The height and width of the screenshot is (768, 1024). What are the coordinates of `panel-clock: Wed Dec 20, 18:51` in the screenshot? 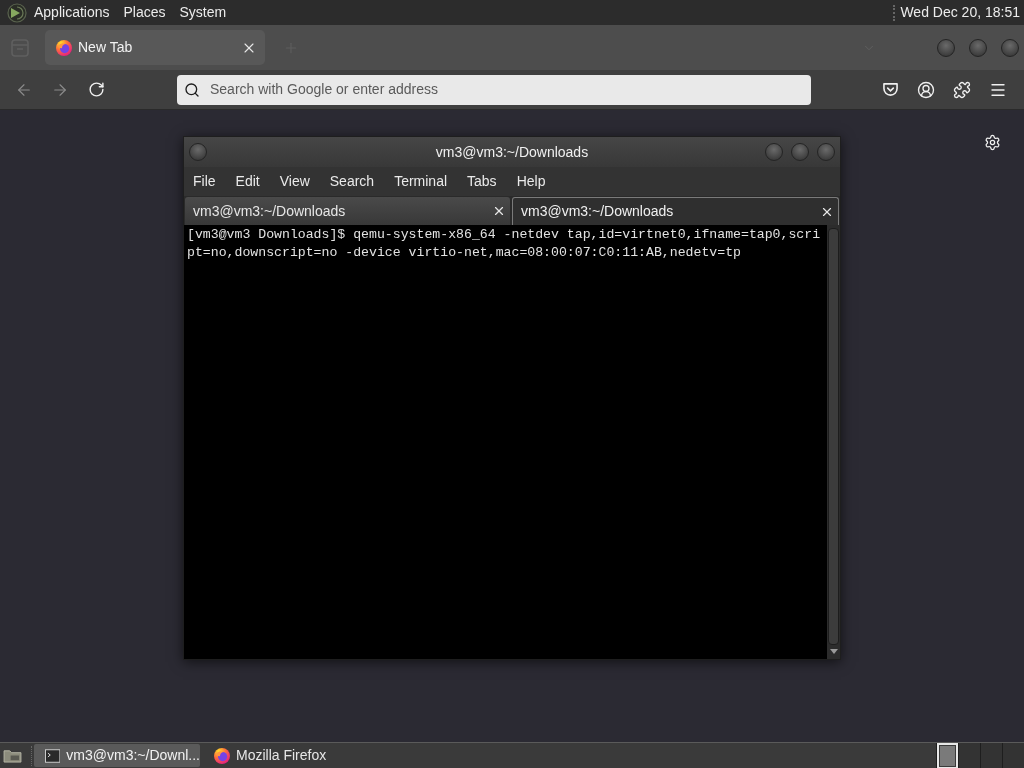 It's located at (960, 12).